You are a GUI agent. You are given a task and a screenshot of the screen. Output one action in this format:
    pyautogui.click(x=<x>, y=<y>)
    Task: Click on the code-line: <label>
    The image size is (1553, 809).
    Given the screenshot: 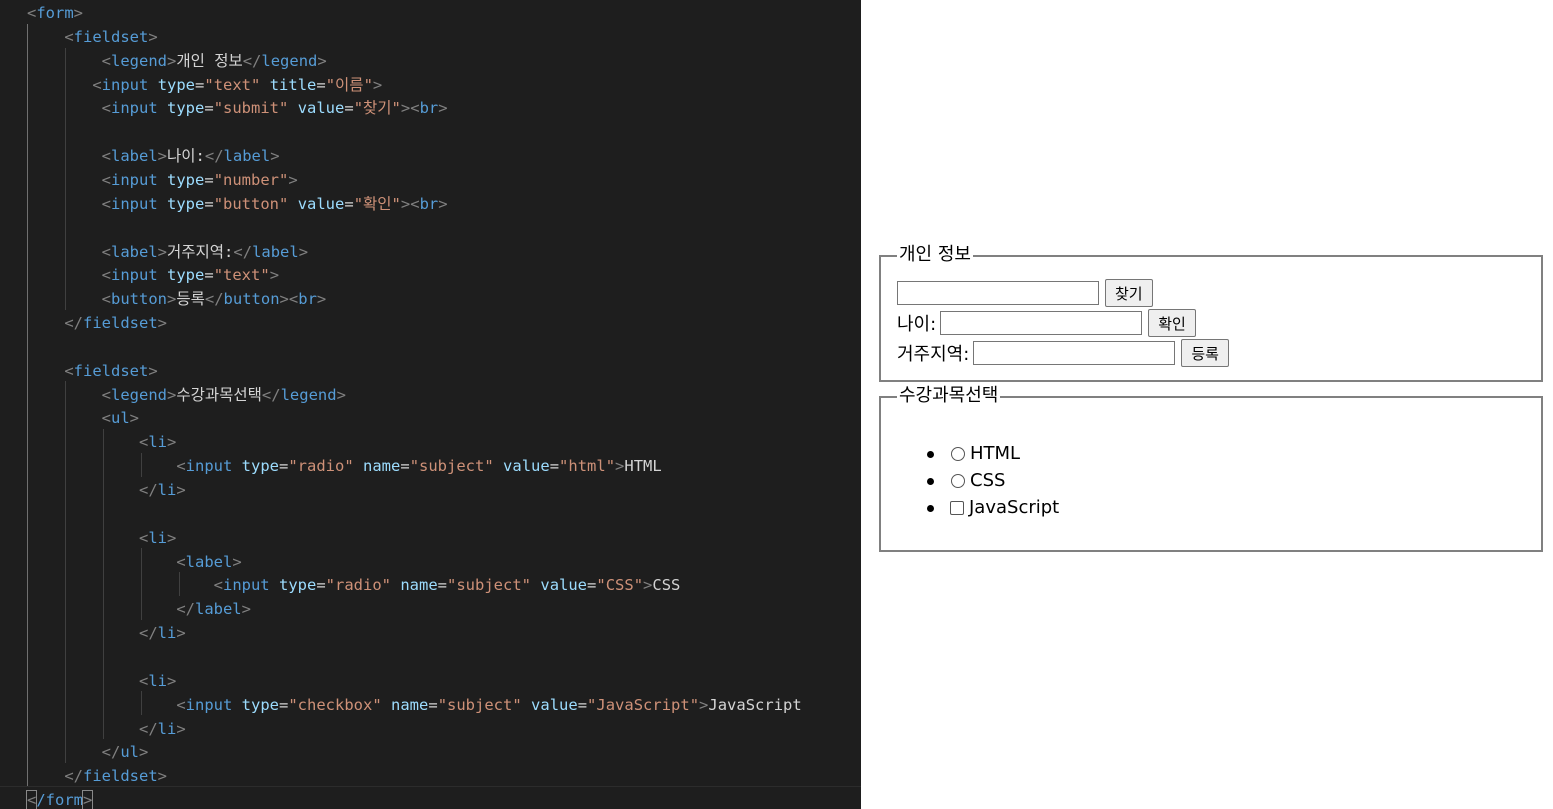 What is the action you would take?
    pyautogui.click(x=134, y=562)
    